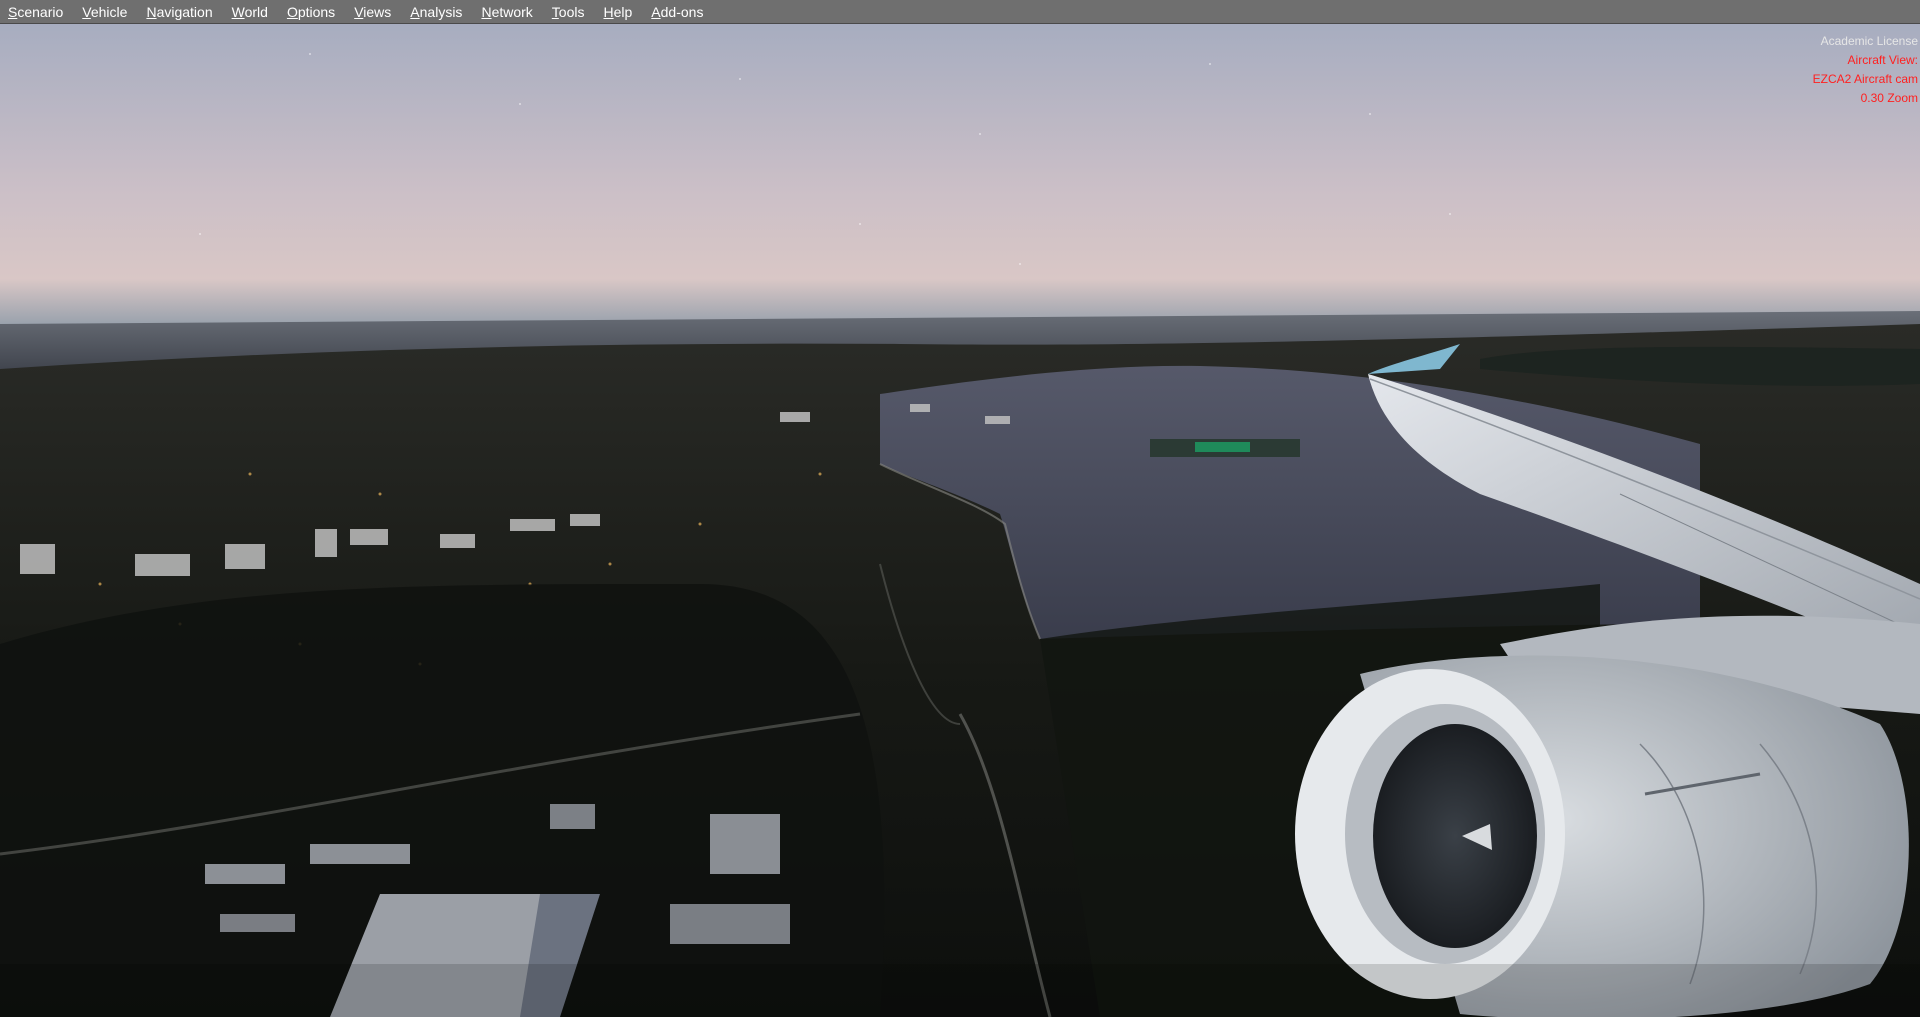  Describe the element at coordinates (437, 12) in the screenshot. I see `menu-analysis: Analysis` at that location.